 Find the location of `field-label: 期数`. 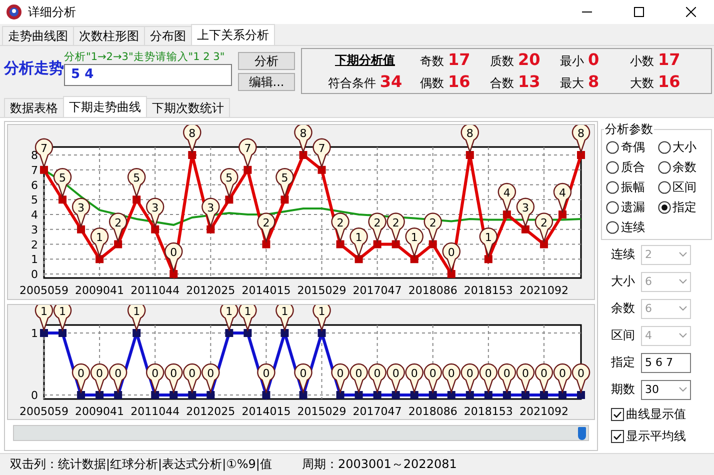

field-label: 期数 is located at coordinates (623, 389).